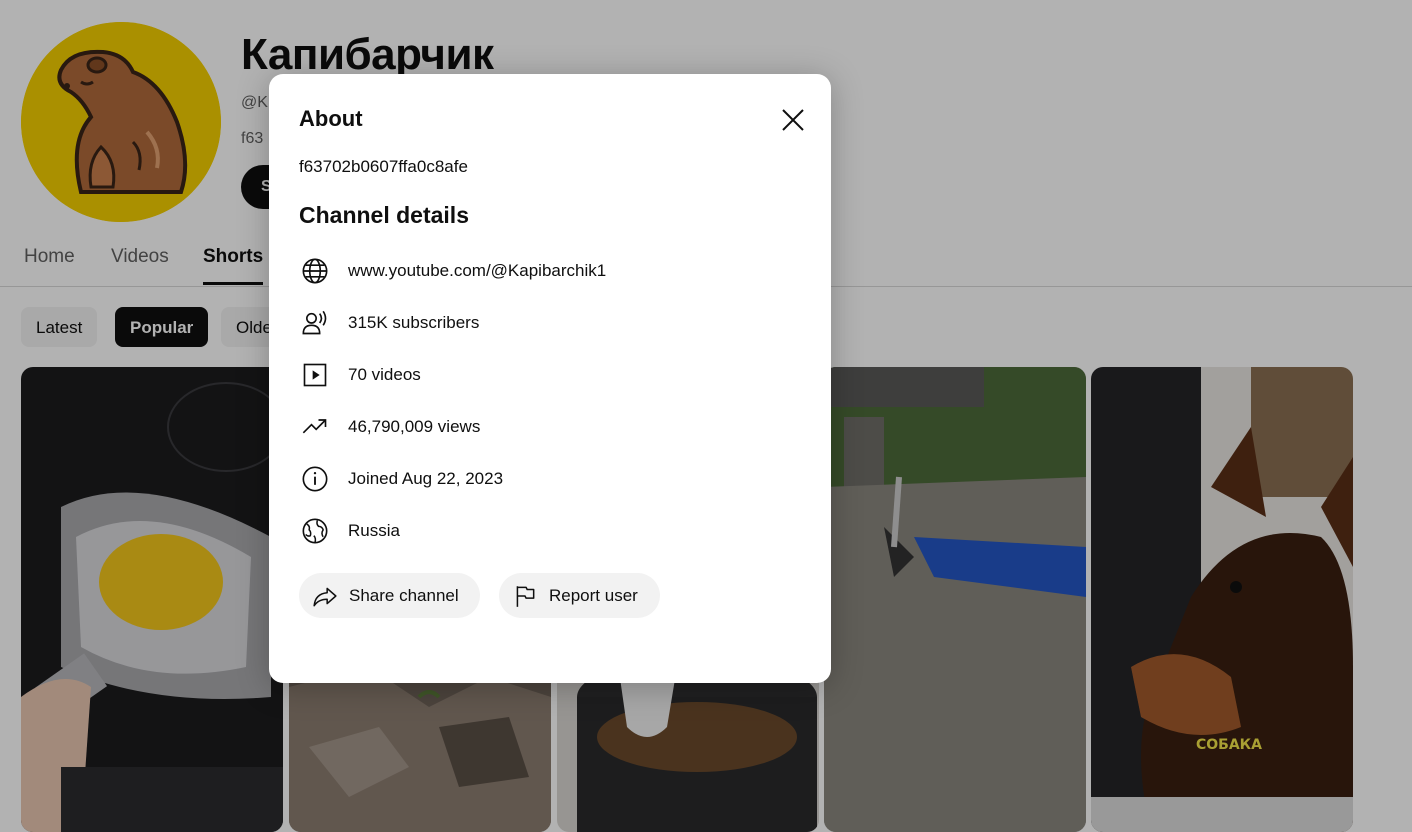 Image resolution: width=1412 pixels, height=832 pixels. Describe the element at coordinates (593, 595) in the screenshot. I see `report-user-label: Report user` at that location.